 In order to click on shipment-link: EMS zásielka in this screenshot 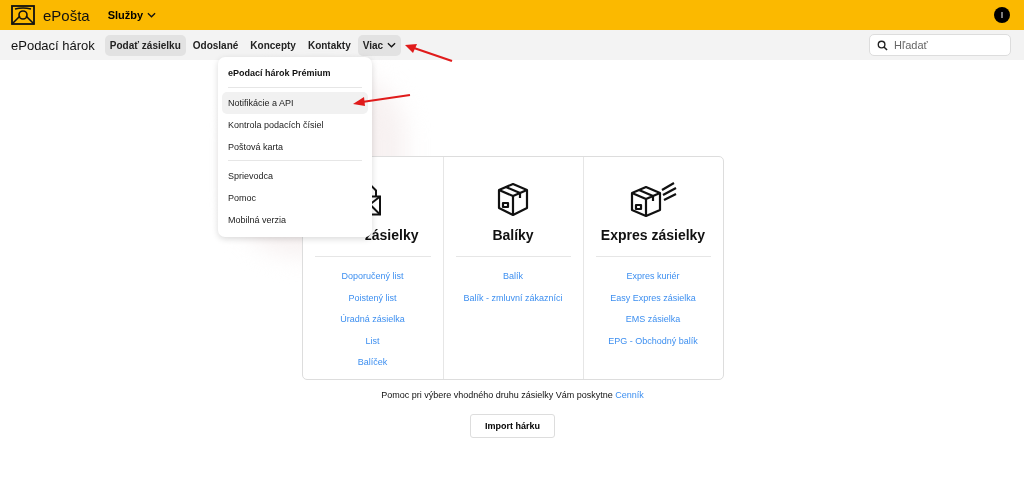, I will do `click(653, 319)`.